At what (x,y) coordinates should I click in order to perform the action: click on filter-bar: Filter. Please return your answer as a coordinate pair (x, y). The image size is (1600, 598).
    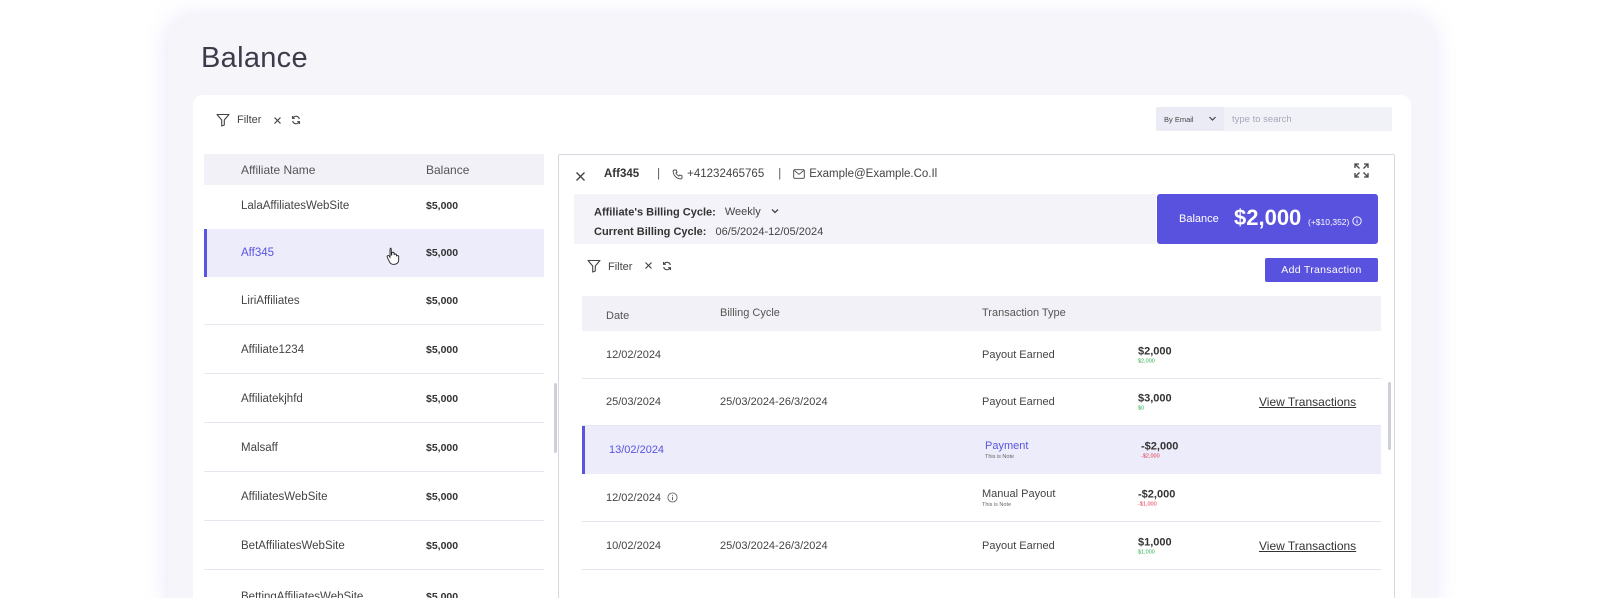
    Looking at the image, I should click on (258, 120).